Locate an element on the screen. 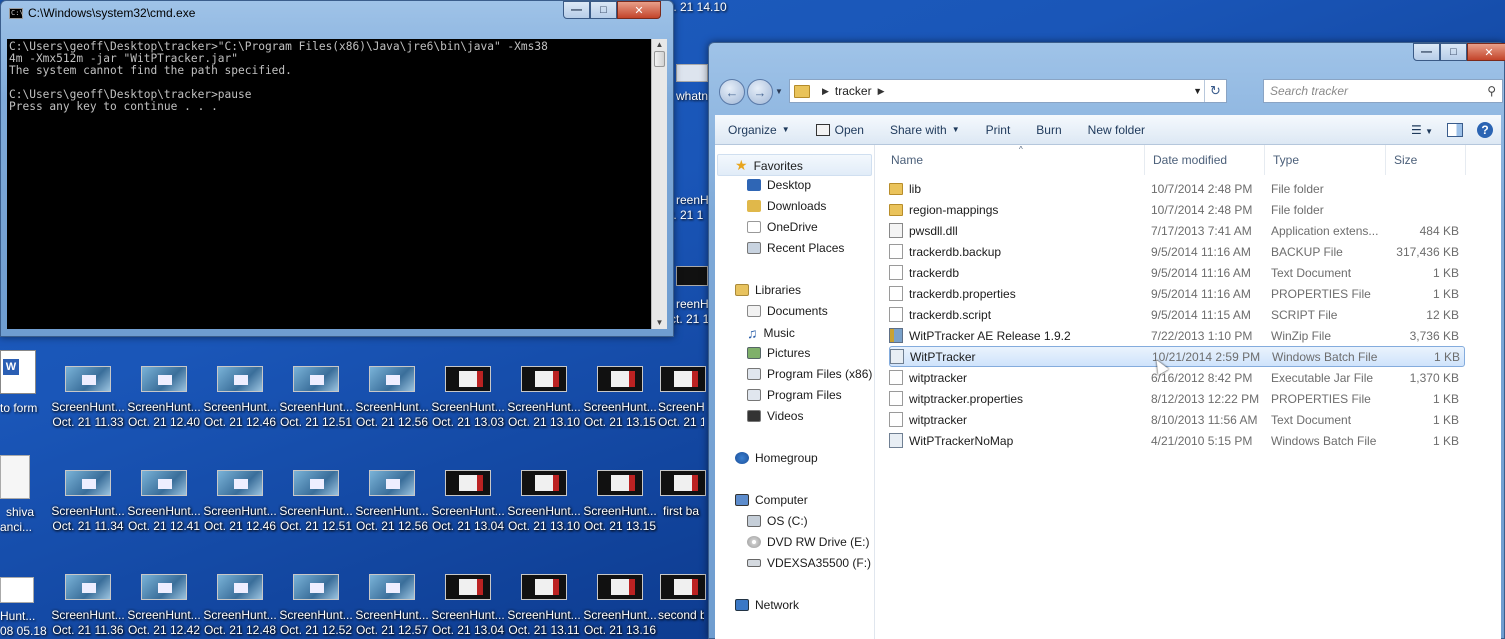  forward-button: → is located at coordinates (760, 92).